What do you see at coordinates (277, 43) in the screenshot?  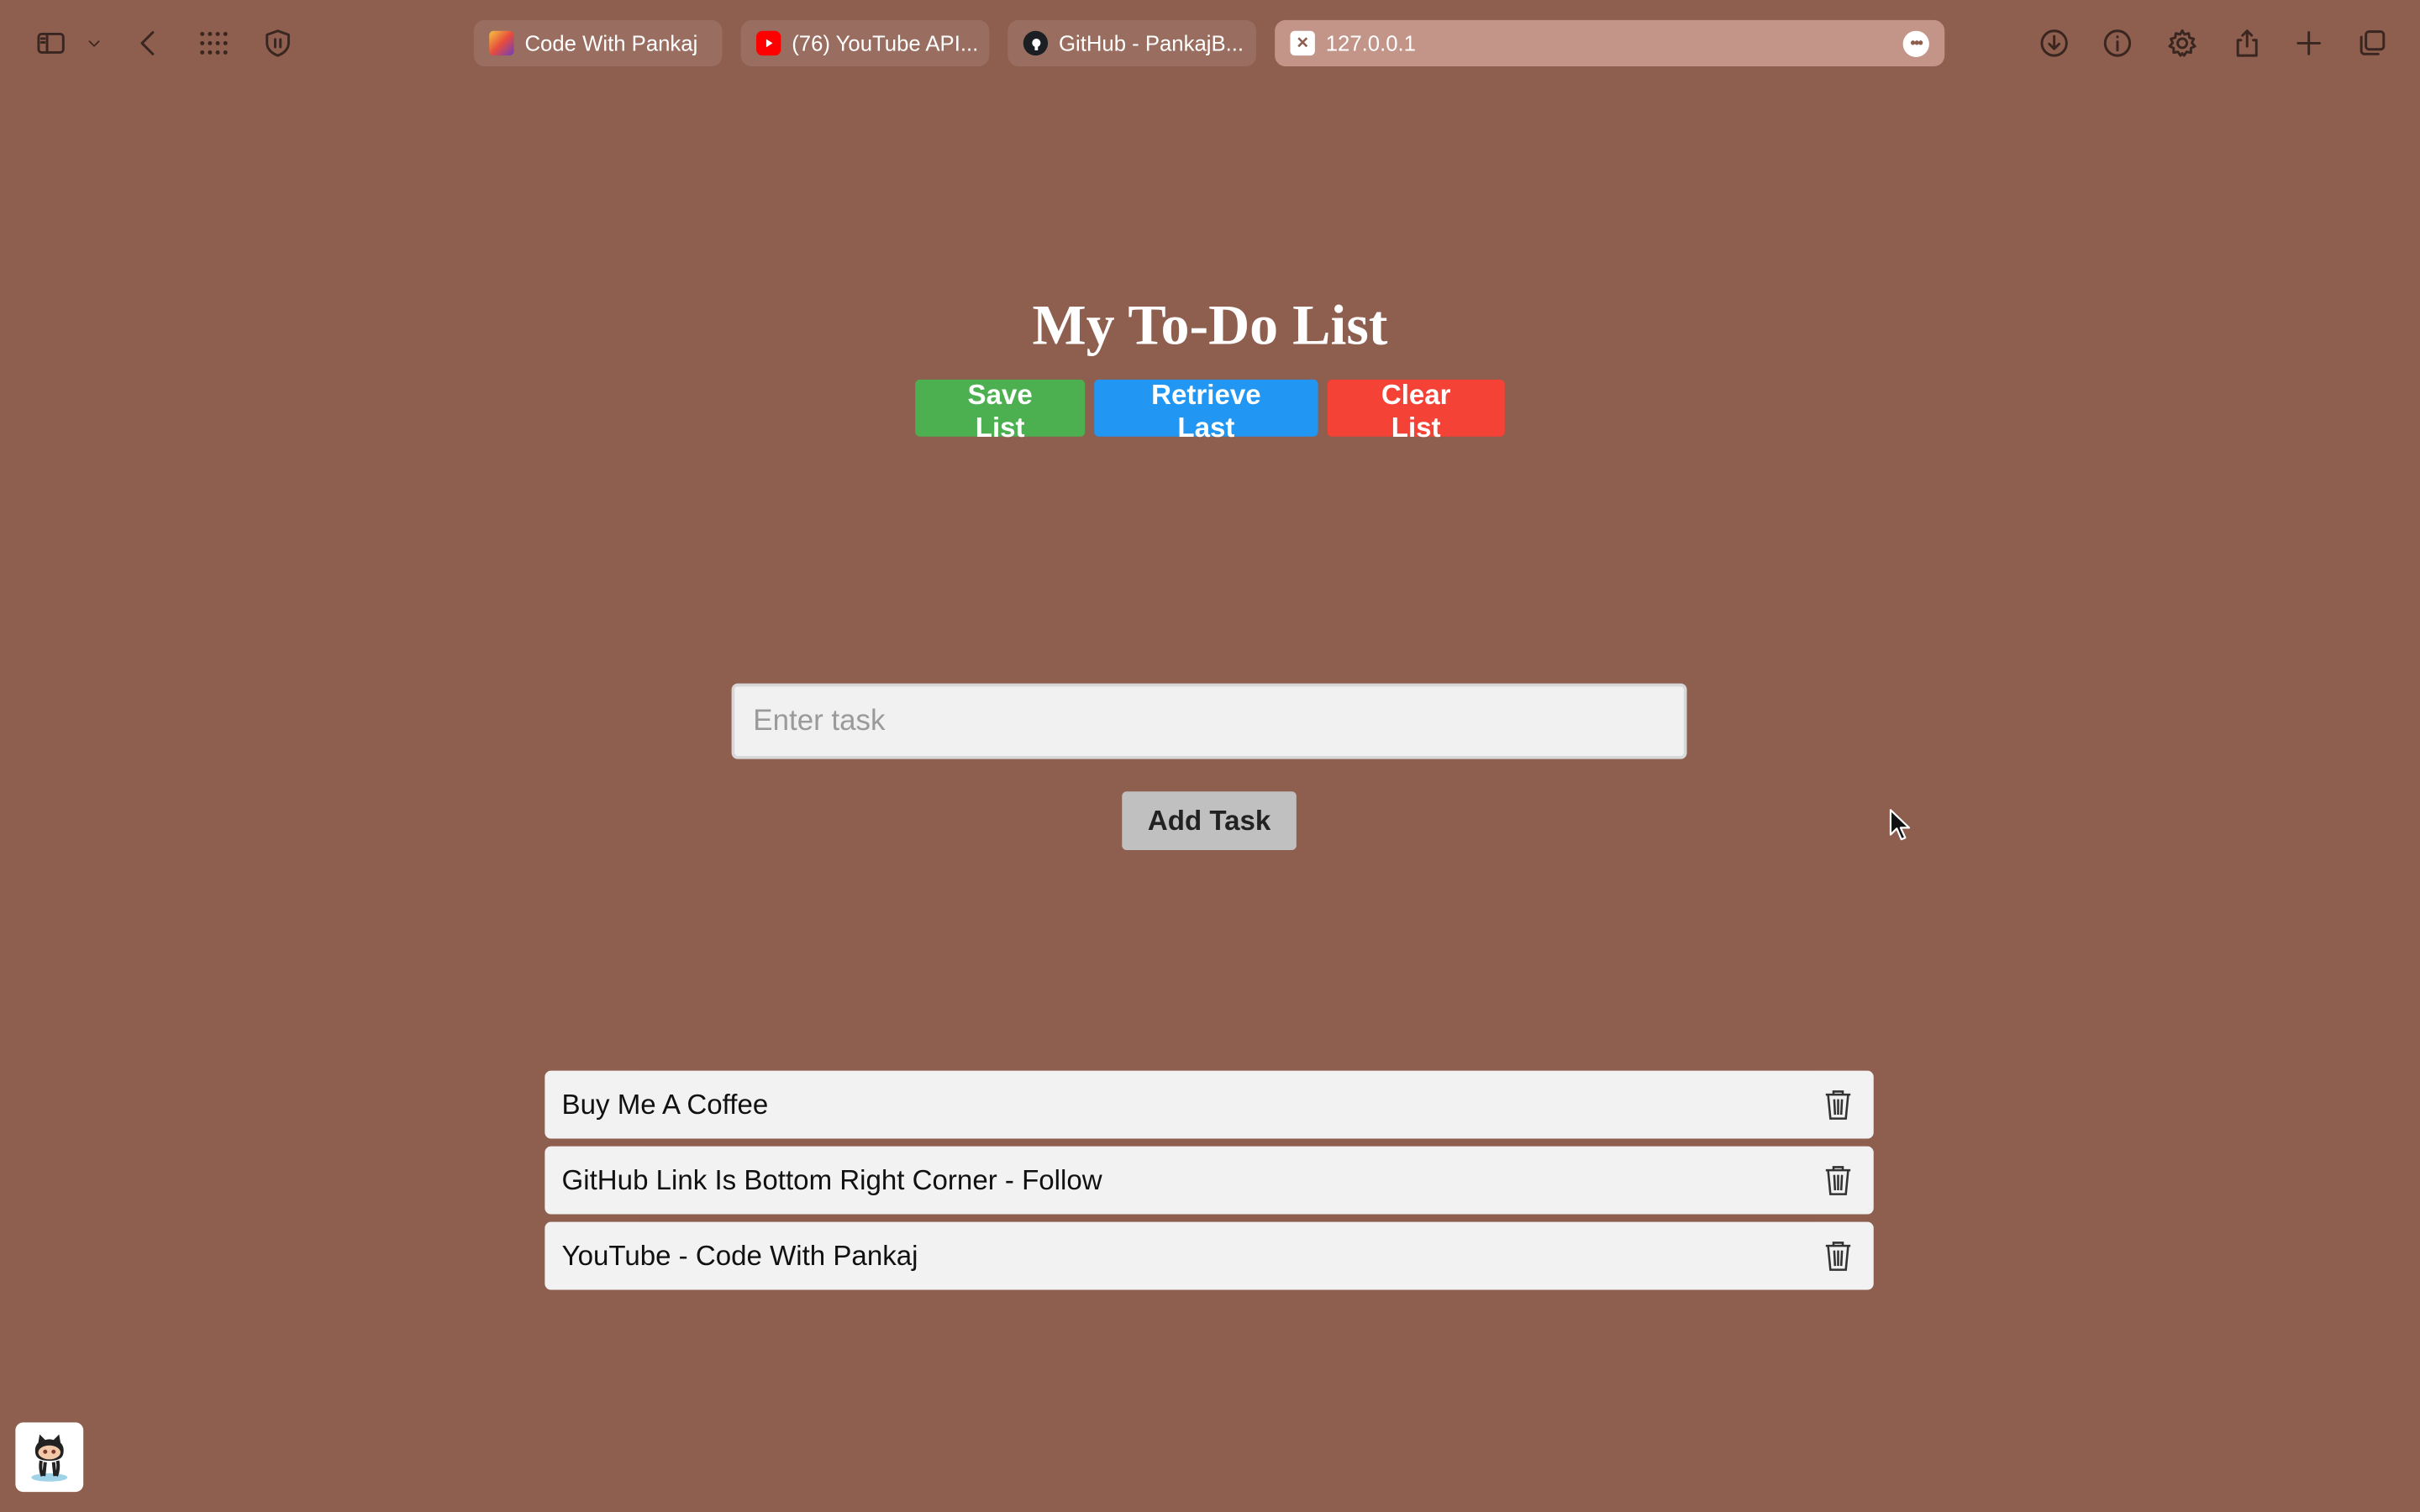 I see `shield-icon` at bounding box center [277, 43].